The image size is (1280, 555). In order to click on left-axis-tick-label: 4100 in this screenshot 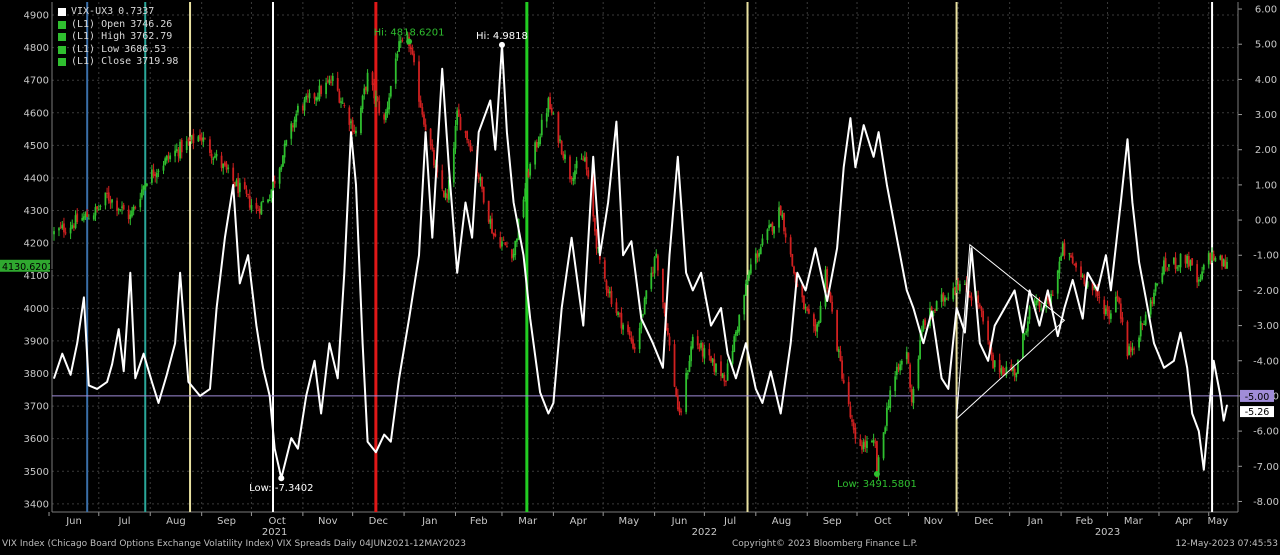, I will do `click(36, 276)`.